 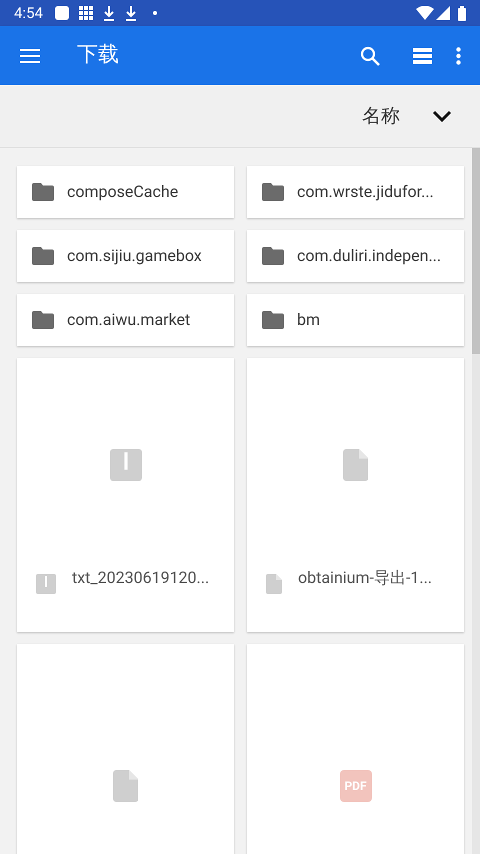 What do you see at coordinates (462, 13) in the screenshot?
I see `battery-icon` at bounding box center [462, 13].